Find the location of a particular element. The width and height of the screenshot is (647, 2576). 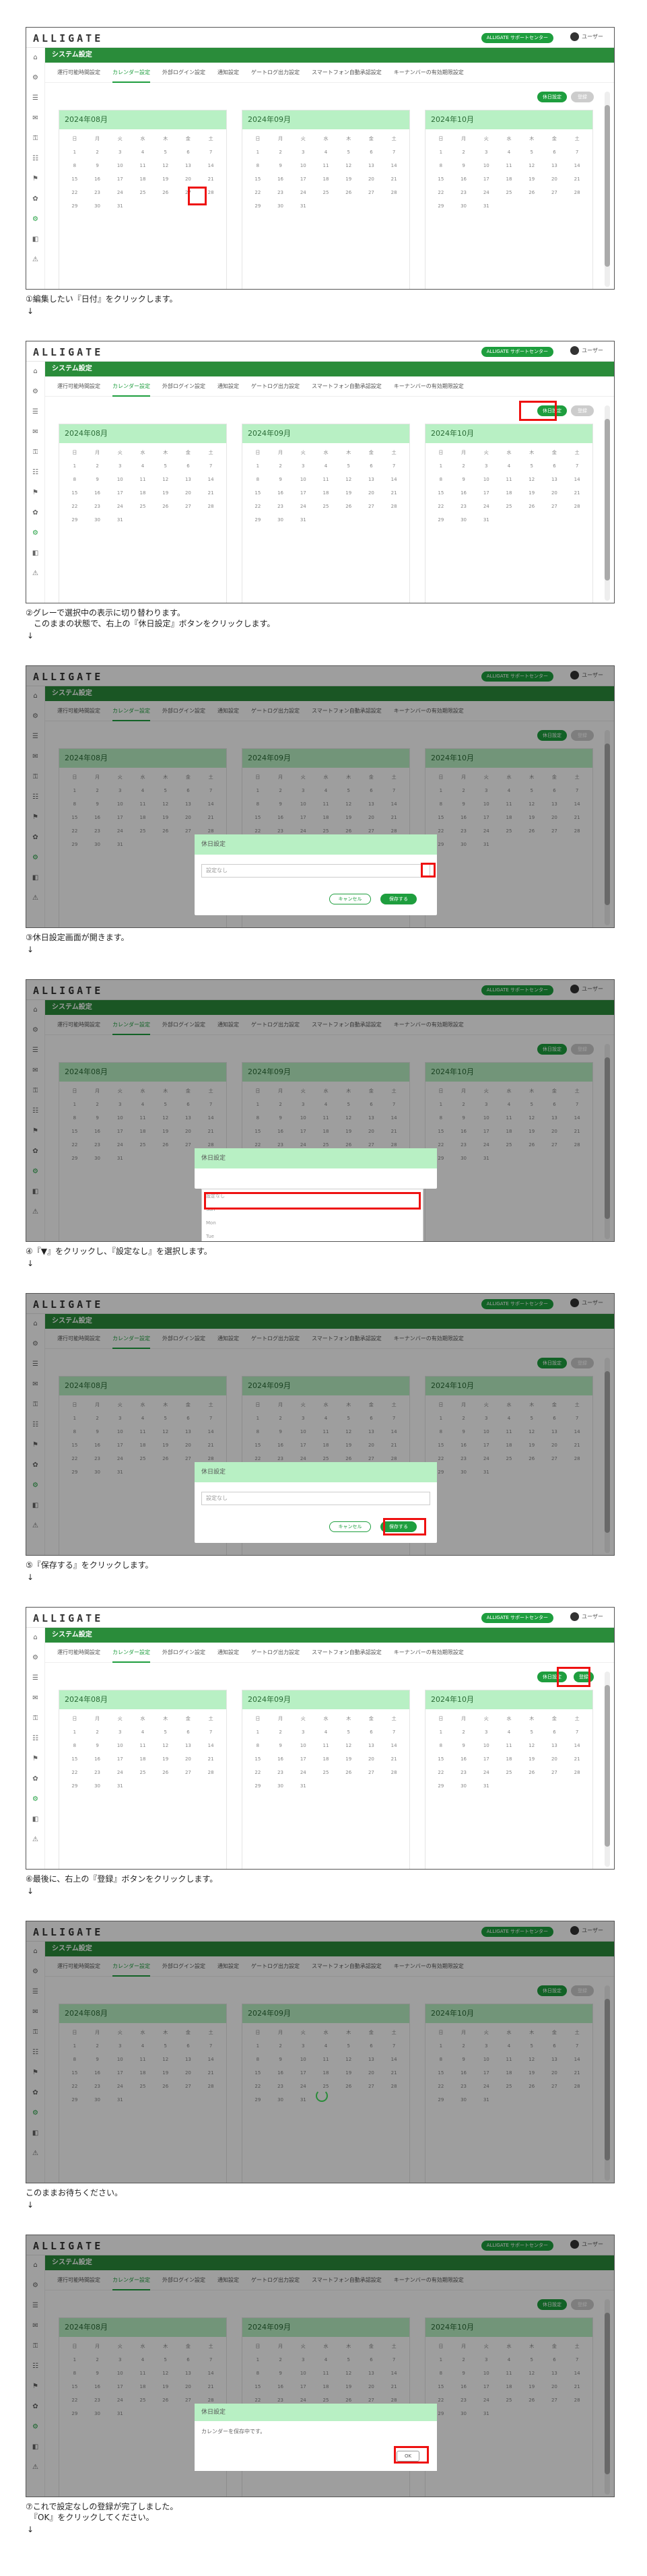

sidebar-icon: ◧ is located at coordinates (35, 2447).